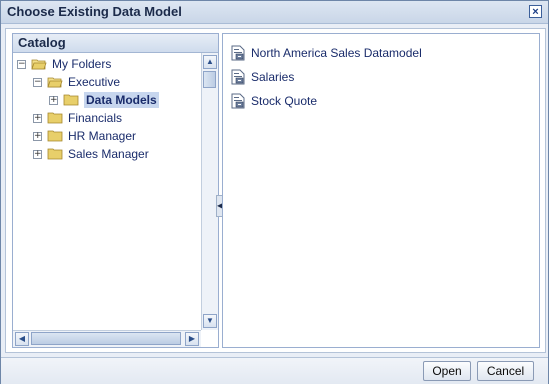 The image size is (549, 384). Describe the element at coordinates (82, 64) in the screenshot. I see `tree-item-label: My Folders` at that location.